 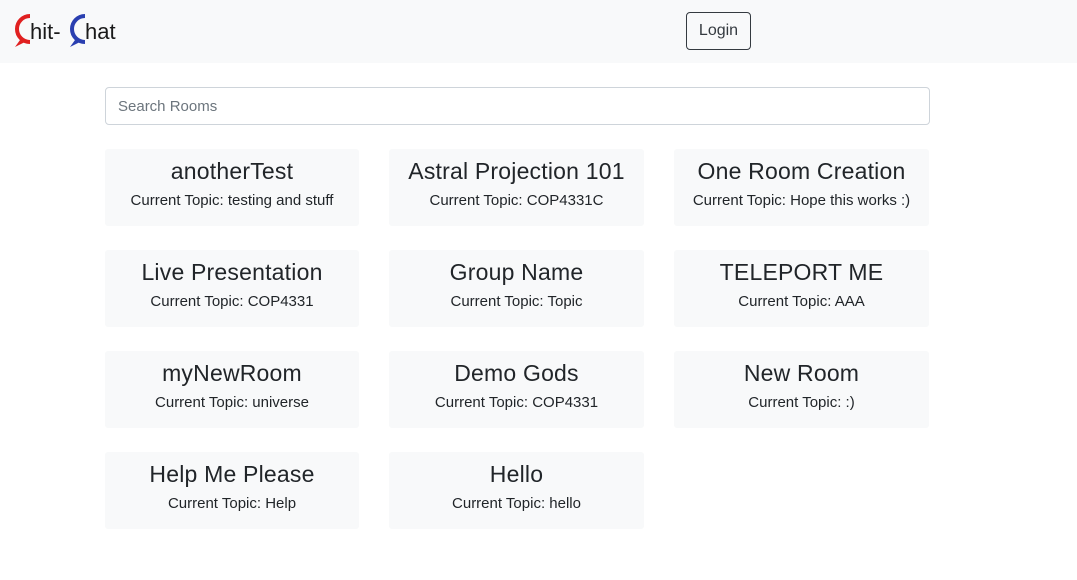 What do you see at coordinates (801, 288) in the screenshot?
I see `room-card: TELEPORT ME Current Topic: AAA` at bounding box center [801, 288].